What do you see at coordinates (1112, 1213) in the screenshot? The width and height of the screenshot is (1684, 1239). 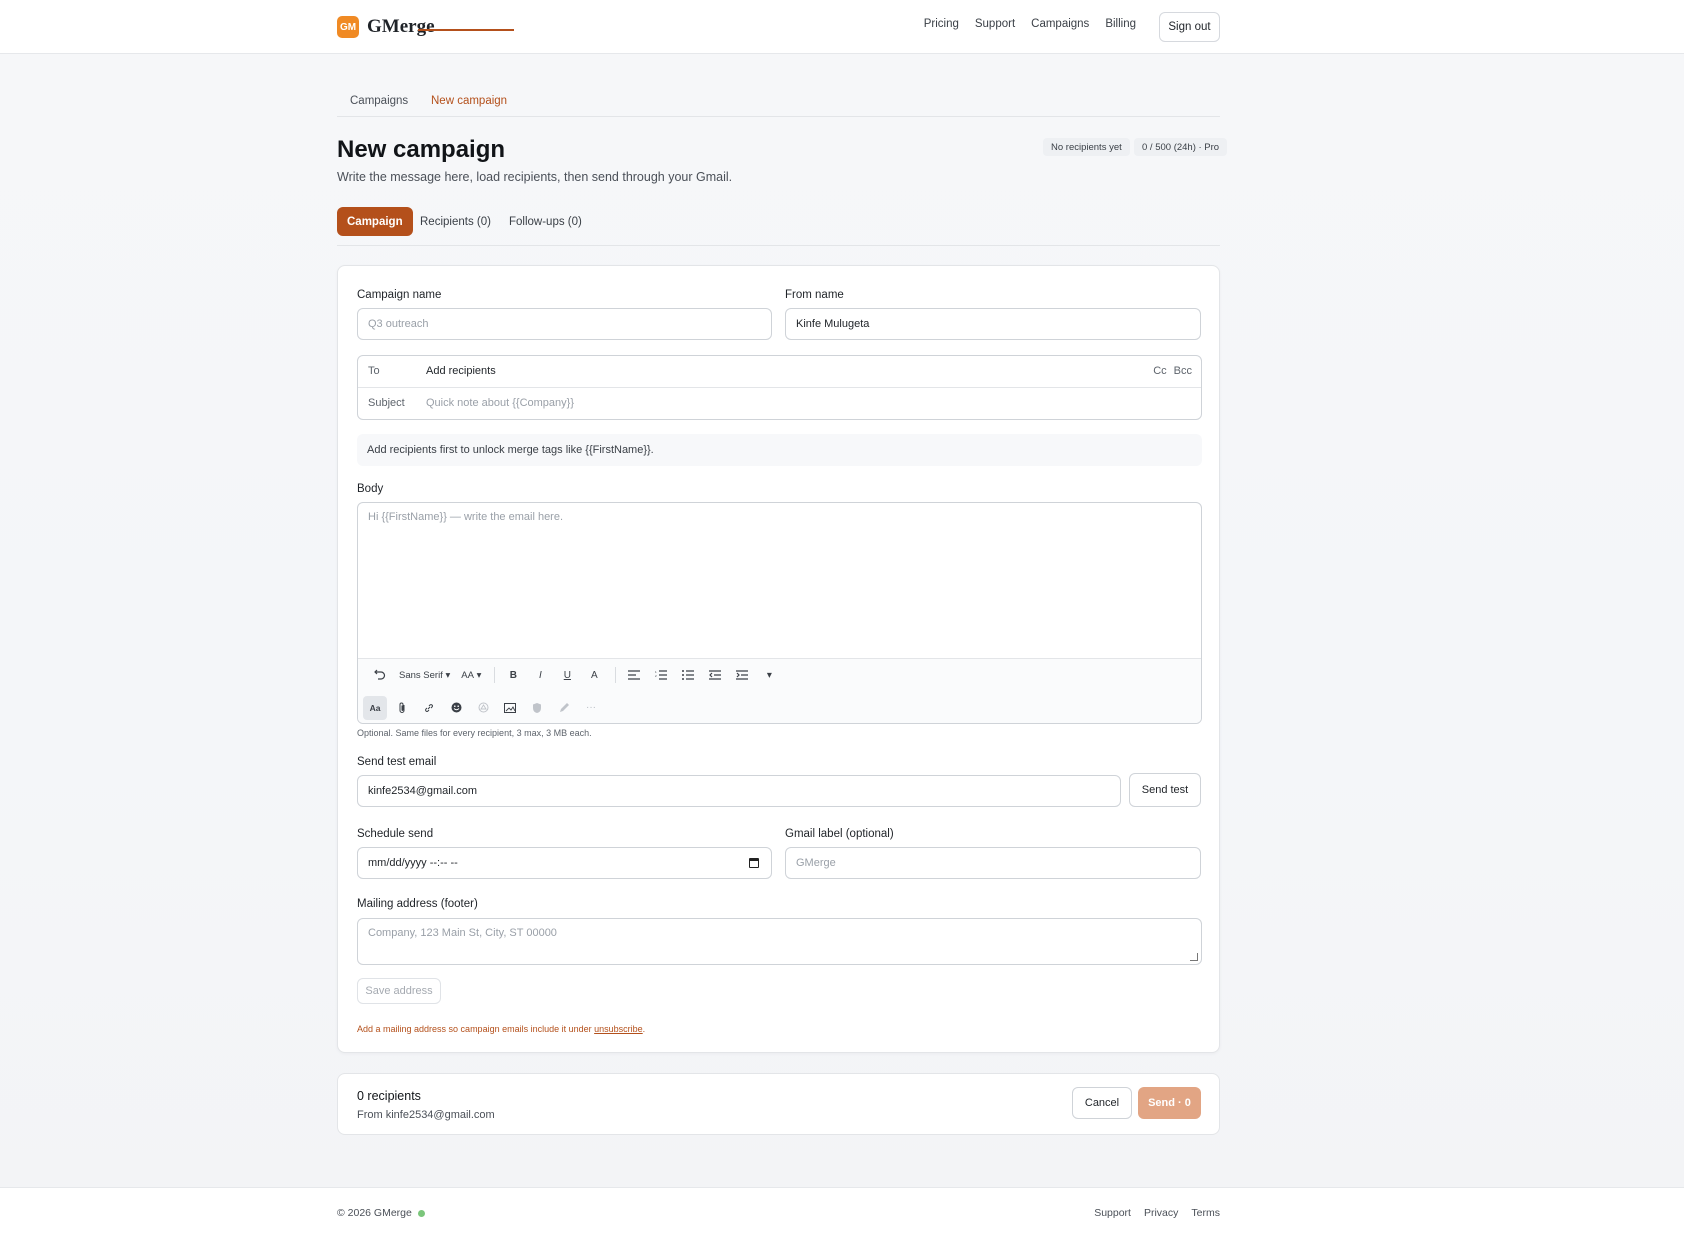 I see `footer-link-support: Support` at bounding box center [1112, 1213].